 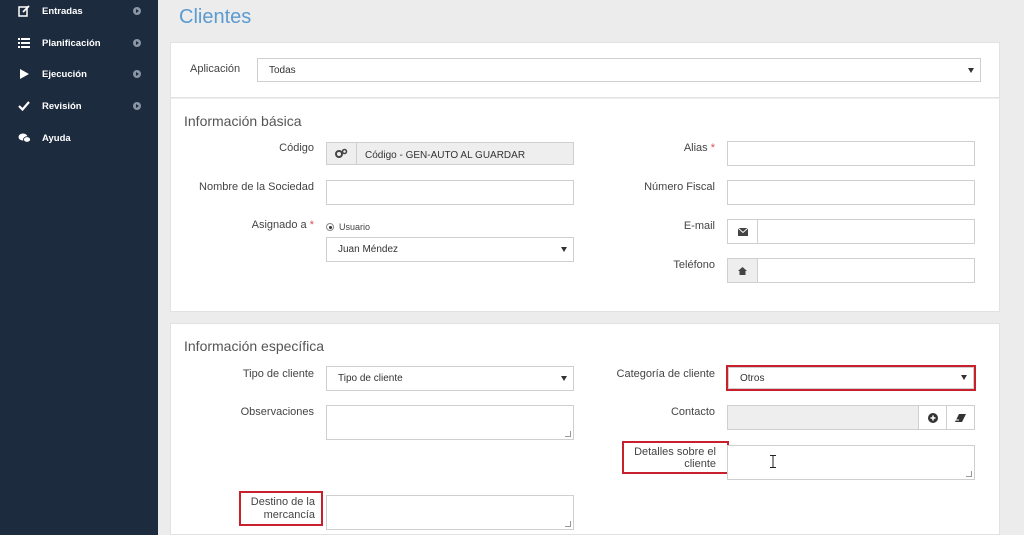 What do you see at coordinates (692, 412) in the screenshot?
I see `contacto-label: Contacto` at bounding box center [692, 412].